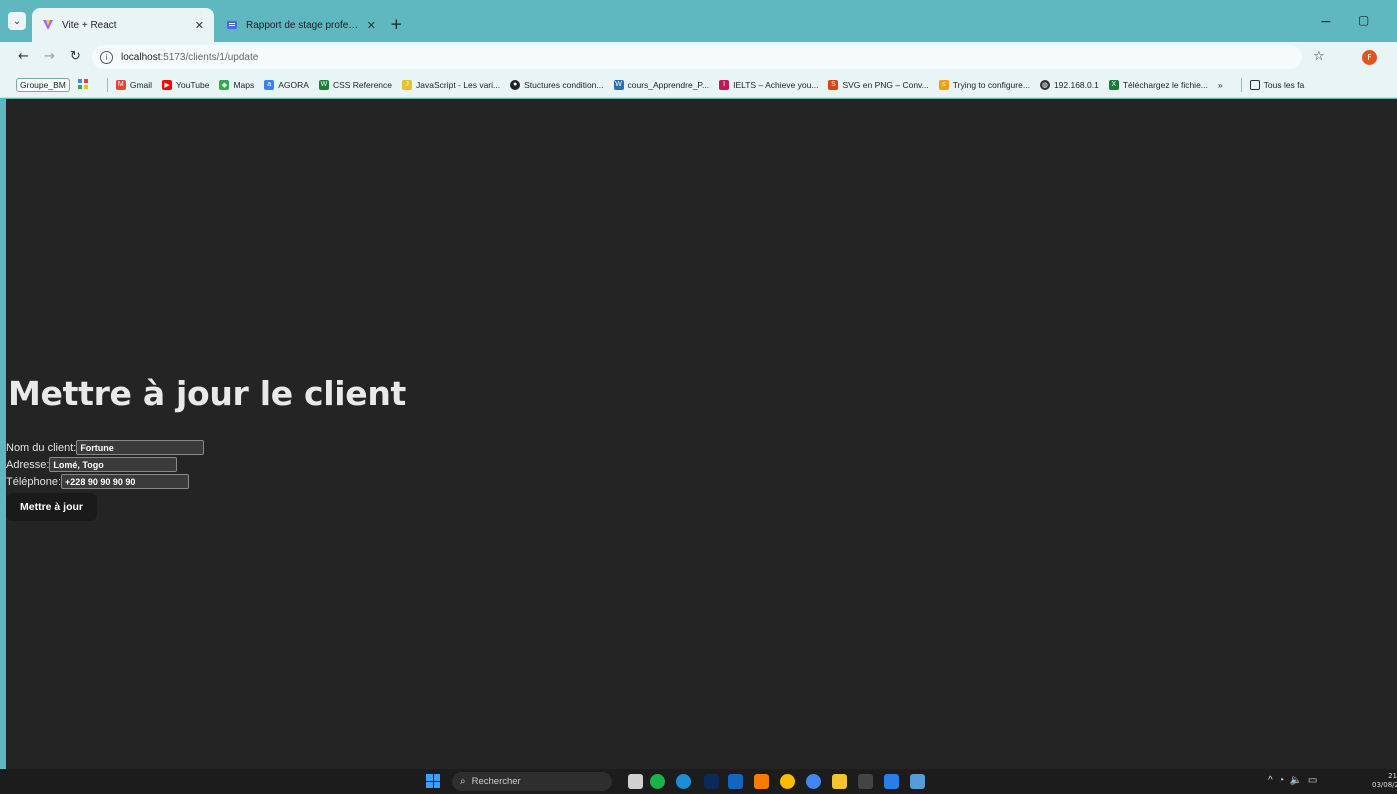  What do you see at coordinates (207, 393) in the screenshot?
I see `page-title: Mettre à jour le client` at bounding box center [207, 393].